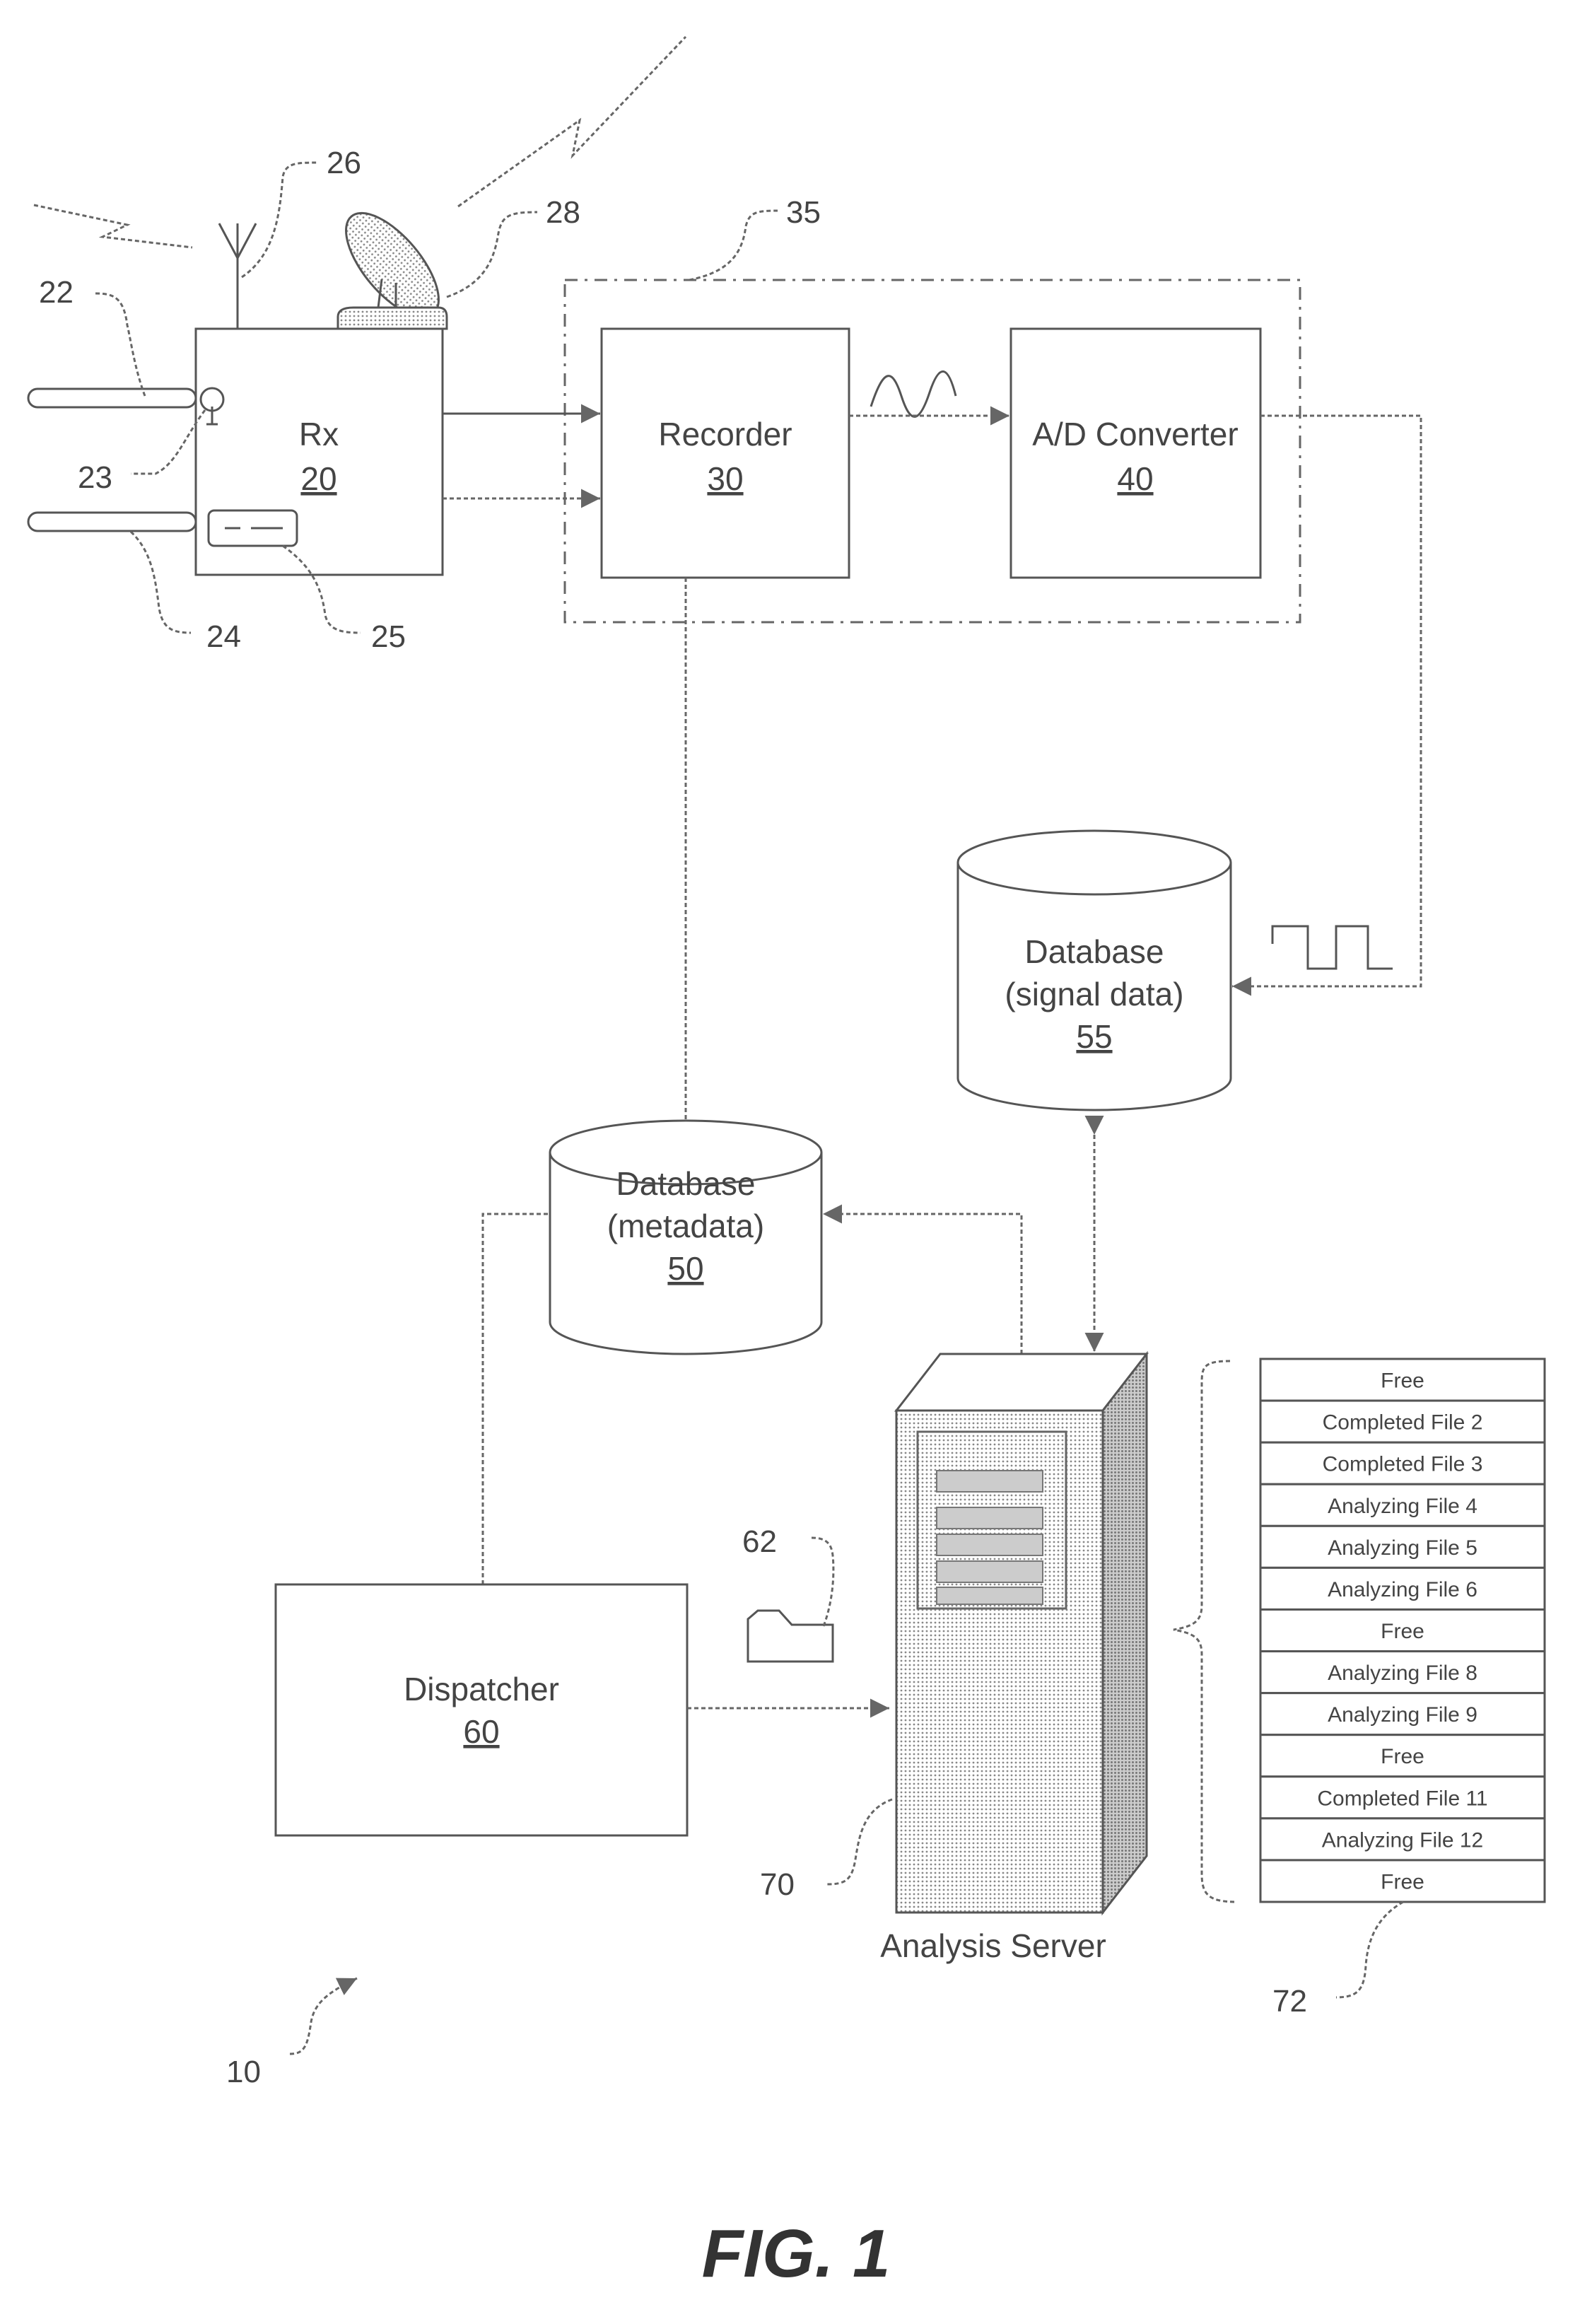 This screenshot has height=2324, width=1592. What do you see at coordinates (725, 453) in the screenshot?
I see `recorder-box` at bounding box center [725, 453].